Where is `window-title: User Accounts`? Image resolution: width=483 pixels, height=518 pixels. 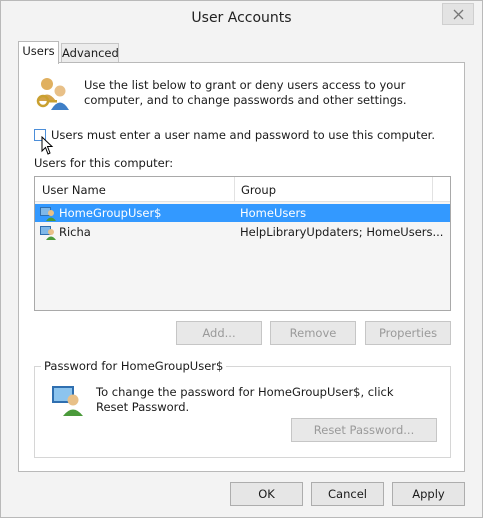 window-title: User Accounts is located at coordinates (241, 18).